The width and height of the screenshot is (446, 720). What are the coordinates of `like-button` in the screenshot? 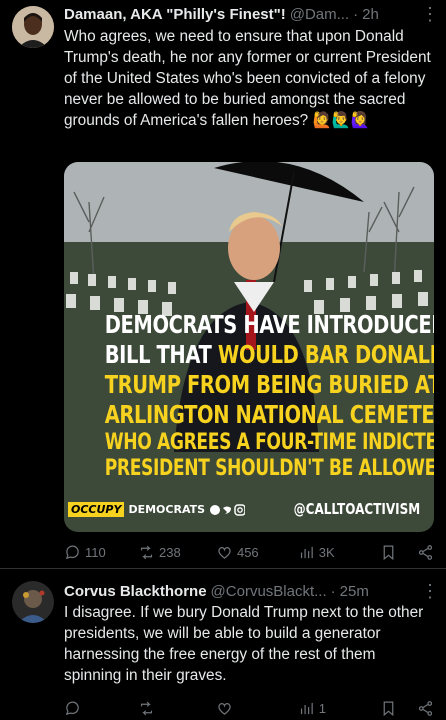 It's located at (257, 708).